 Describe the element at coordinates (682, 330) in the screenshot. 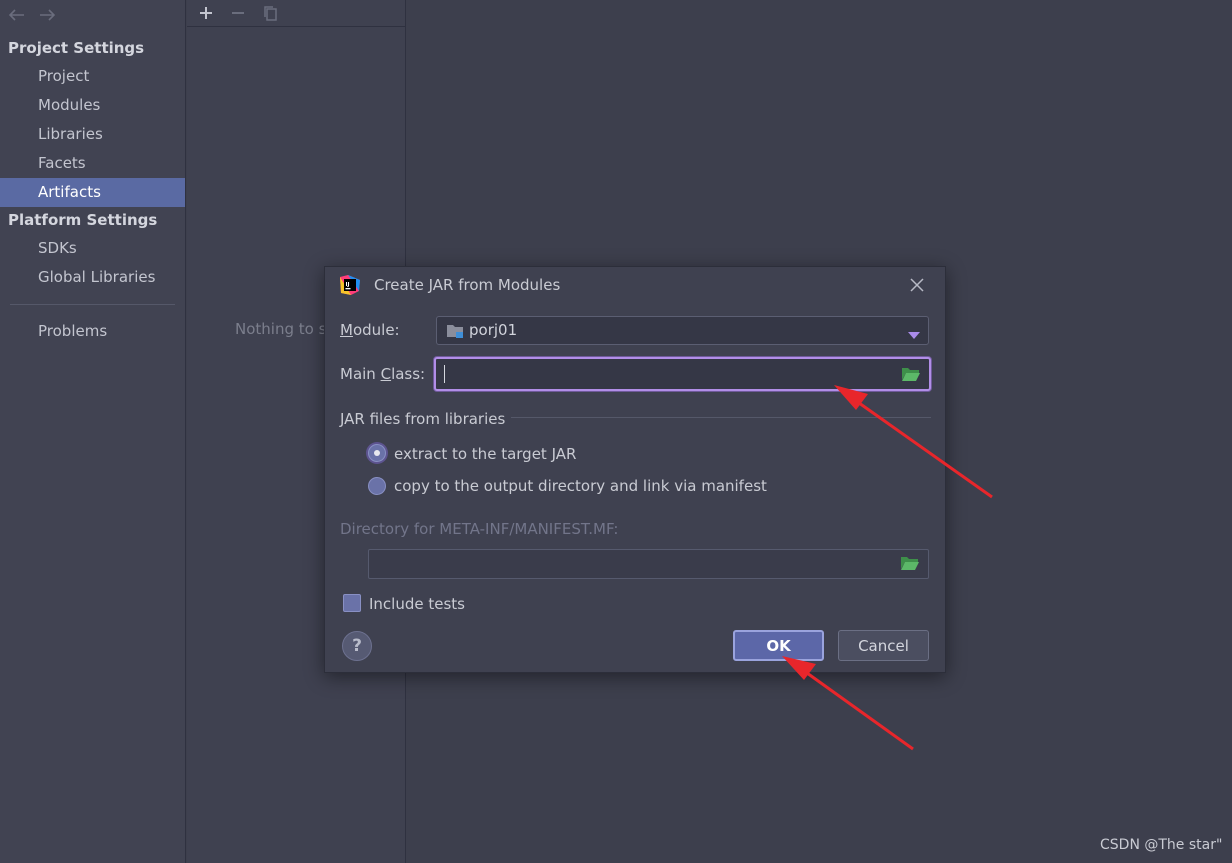

I see `module-combobox: porj01` at that location.